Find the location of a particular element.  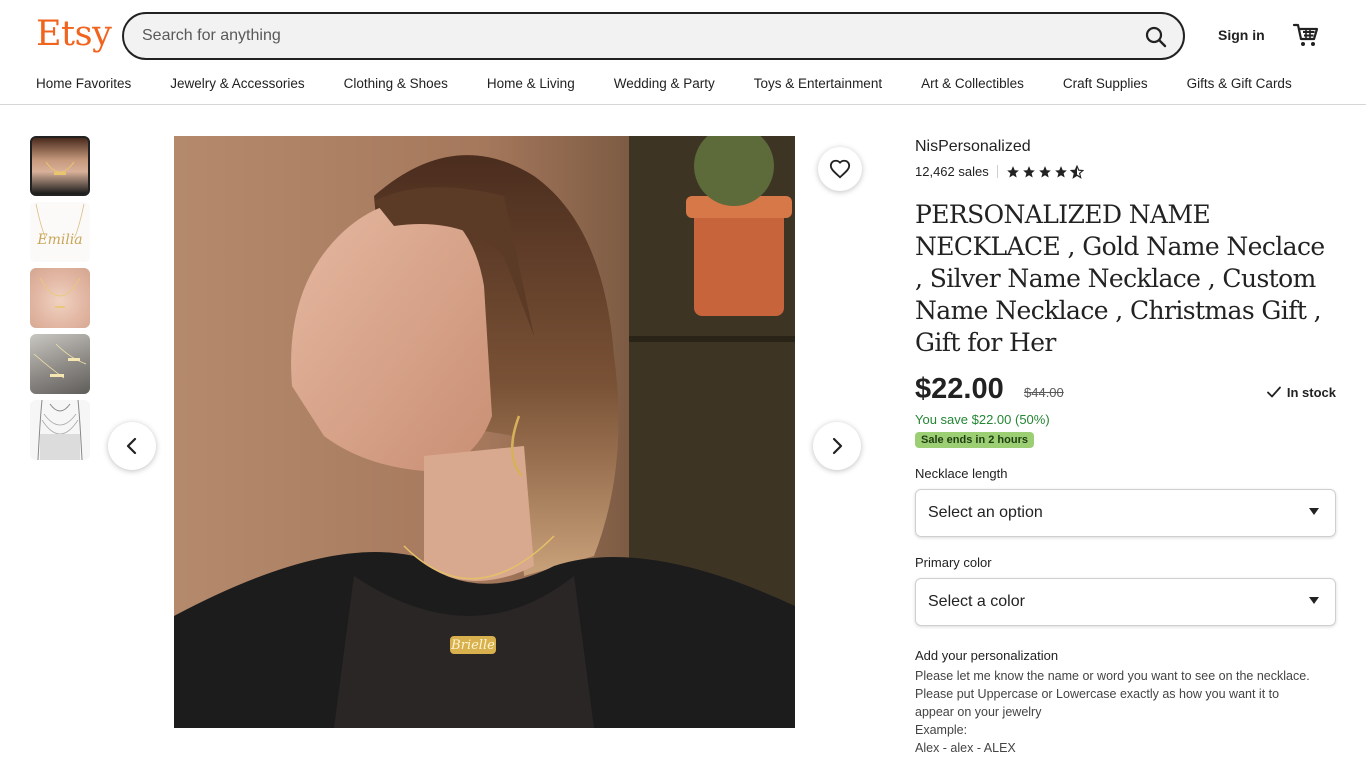

personalization-label: Add your personalization is located at coordinates (987, 655).